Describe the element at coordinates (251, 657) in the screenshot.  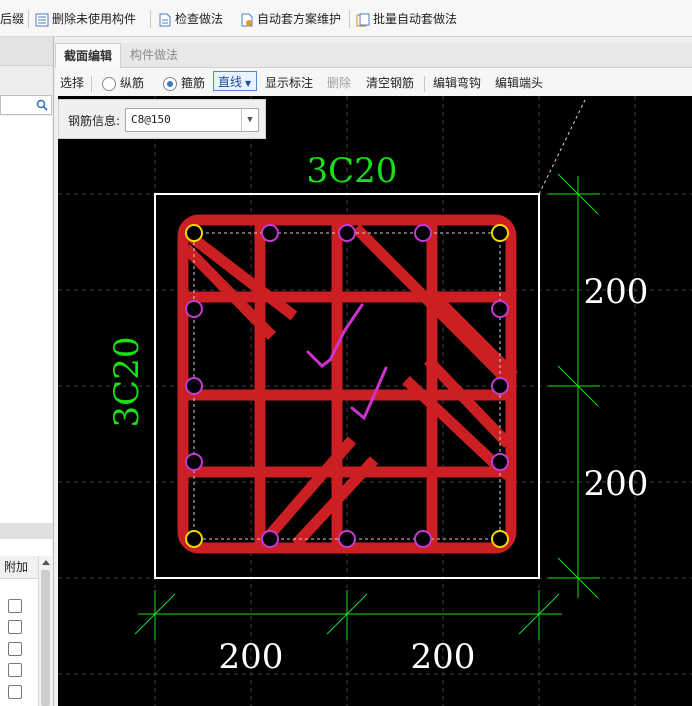
I see `dimension-bottom-left: 200` at that location.